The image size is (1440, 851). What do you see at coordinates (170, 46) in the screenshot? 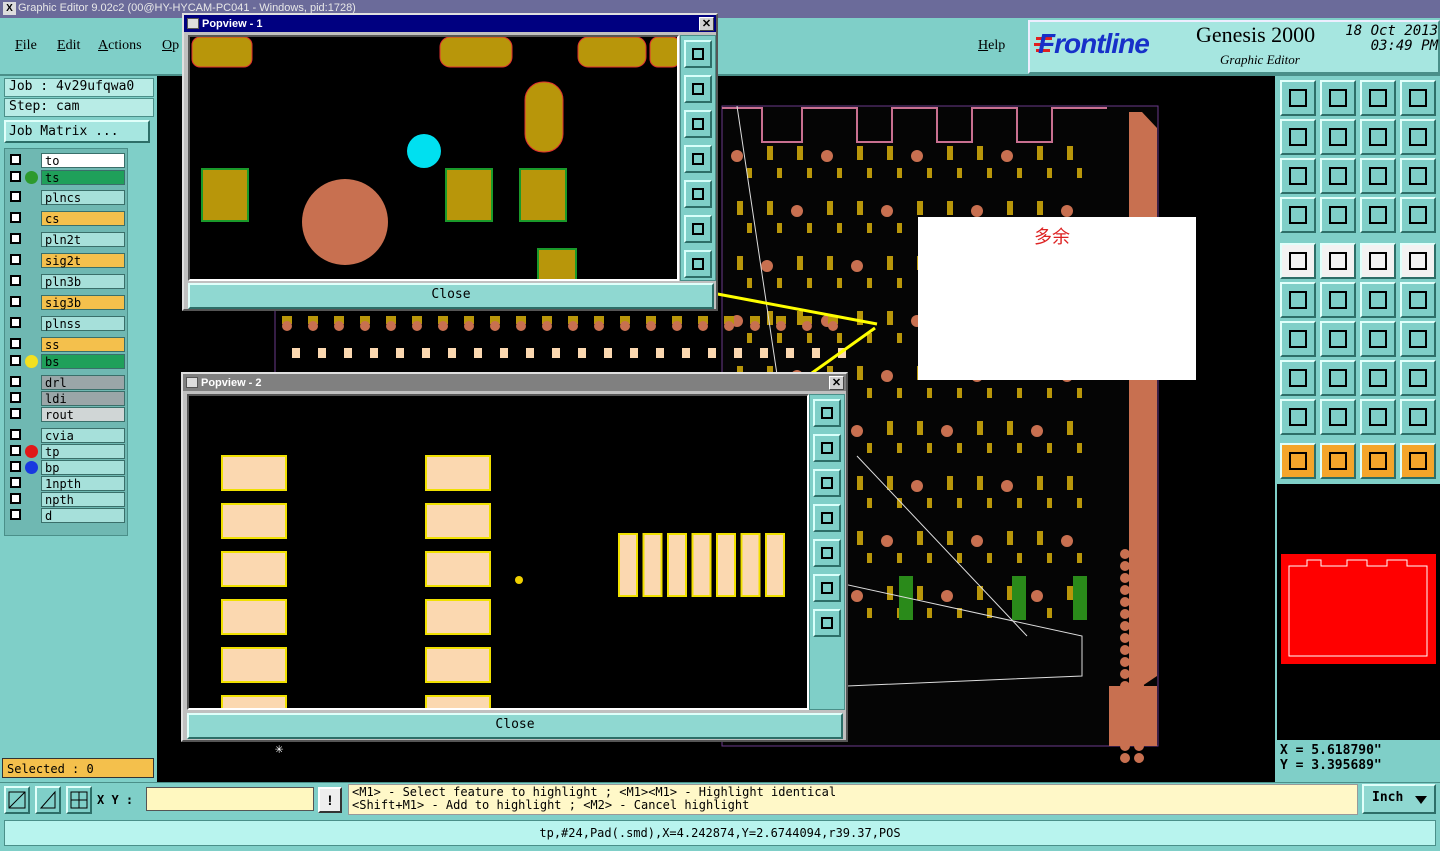
I see `menu-options: Op` at bounding box center [170, 46].